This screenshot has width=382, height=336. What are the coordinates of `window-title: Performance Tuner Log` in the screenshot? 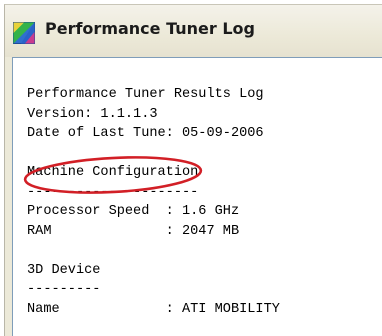 It's located at (150, 28).